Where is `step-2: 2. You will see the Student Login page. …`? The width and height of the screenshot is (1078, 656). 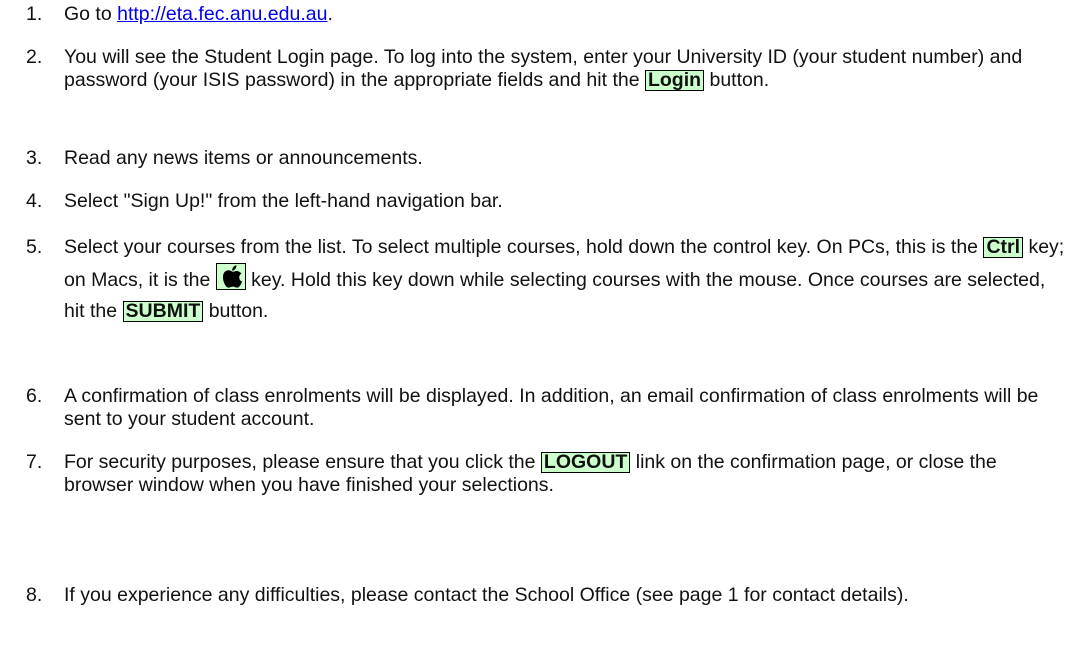
step-2: 2. You will see the Student Login page. … is located at coordinates (547, 69).